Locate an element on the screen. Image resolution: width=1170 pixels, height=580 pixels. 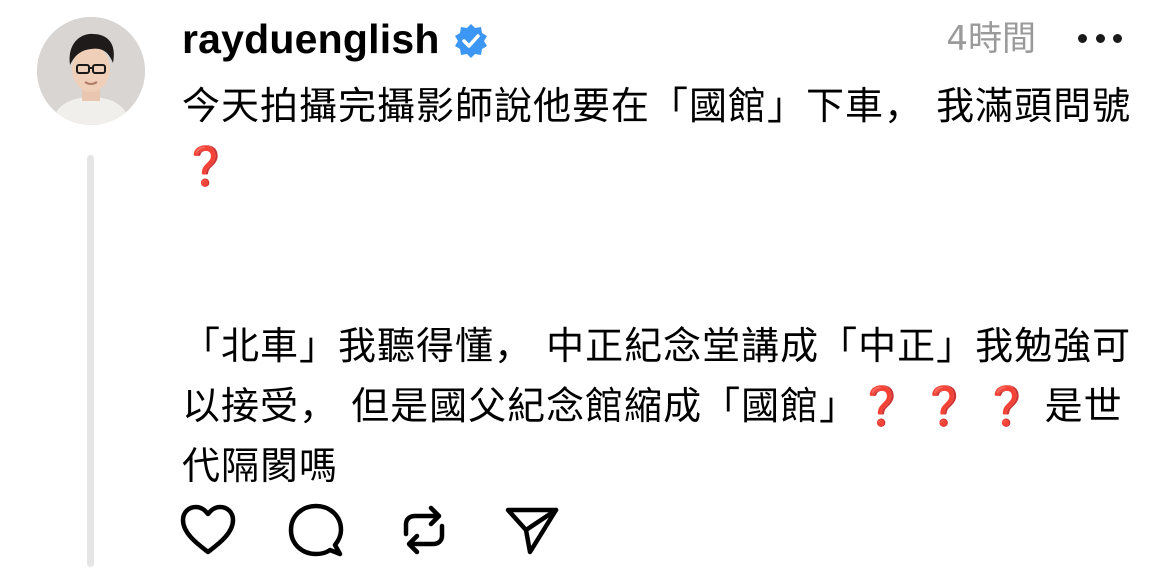
comment-icon is located at coordinates (316, 530).